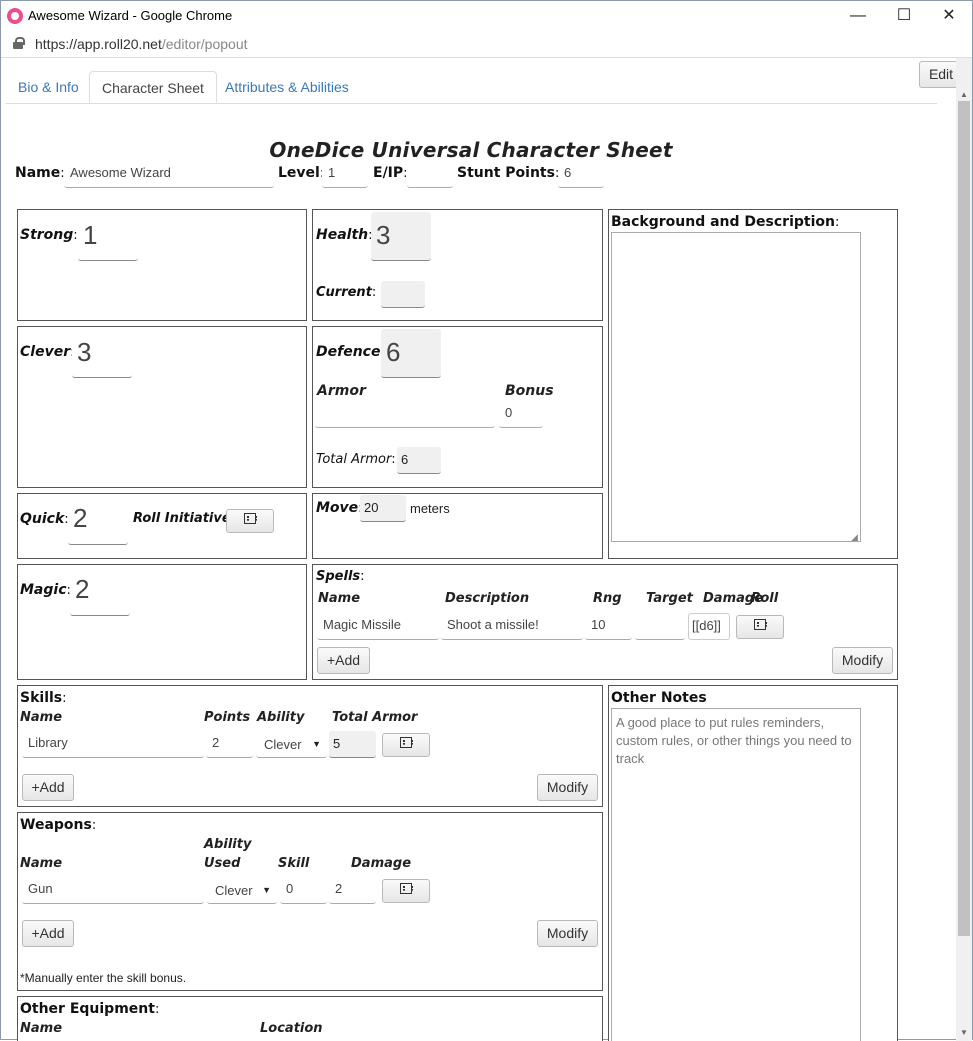  I want to click on title-bar: Awesome Wizard - Google Chrome — ☐ ✕, so click(486, 16).